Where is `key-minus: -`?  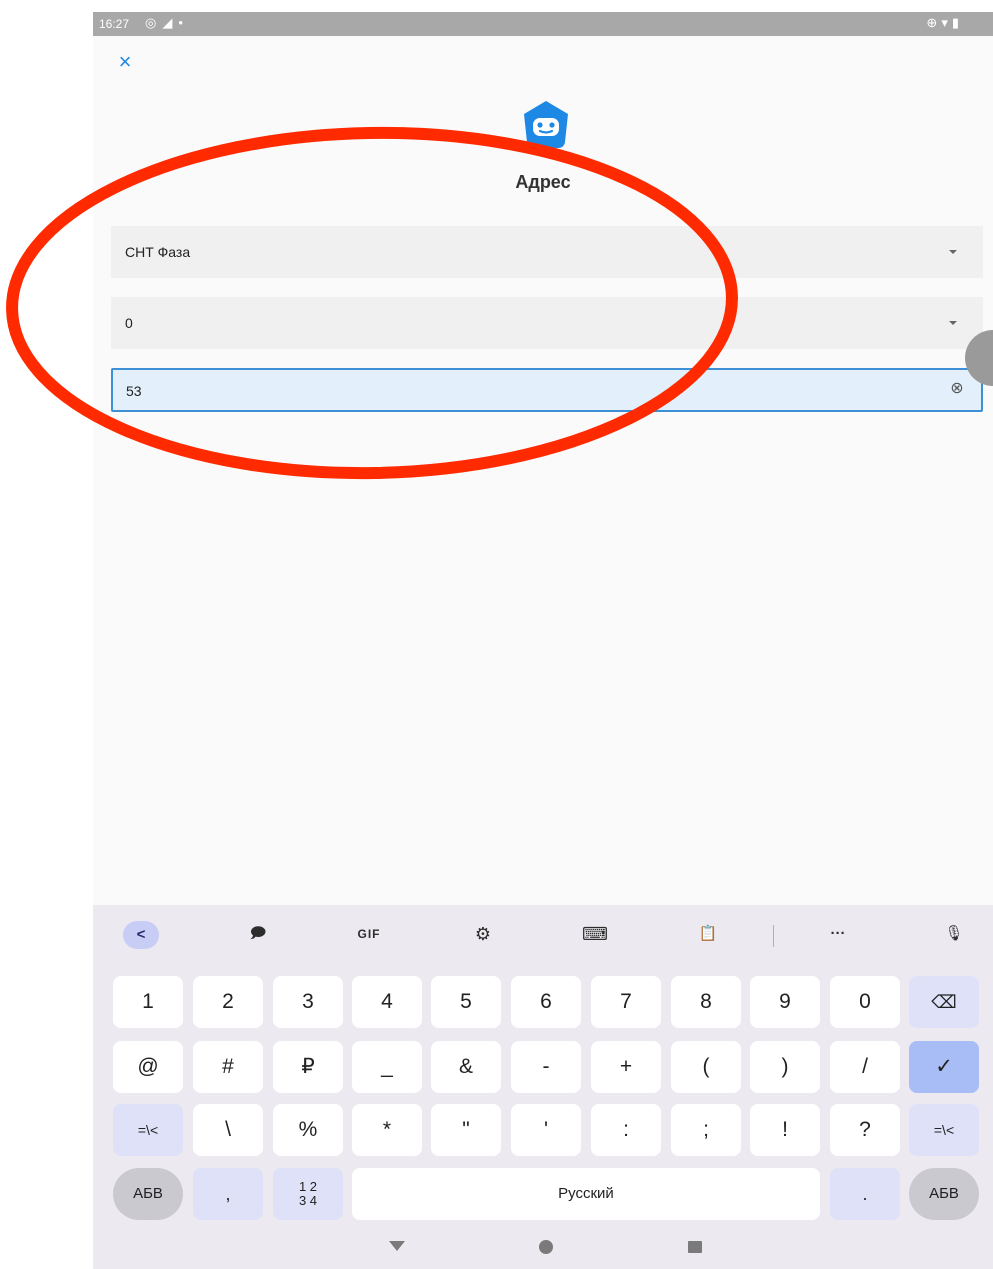
key-minus: - is located at coordinates (546, 1067).